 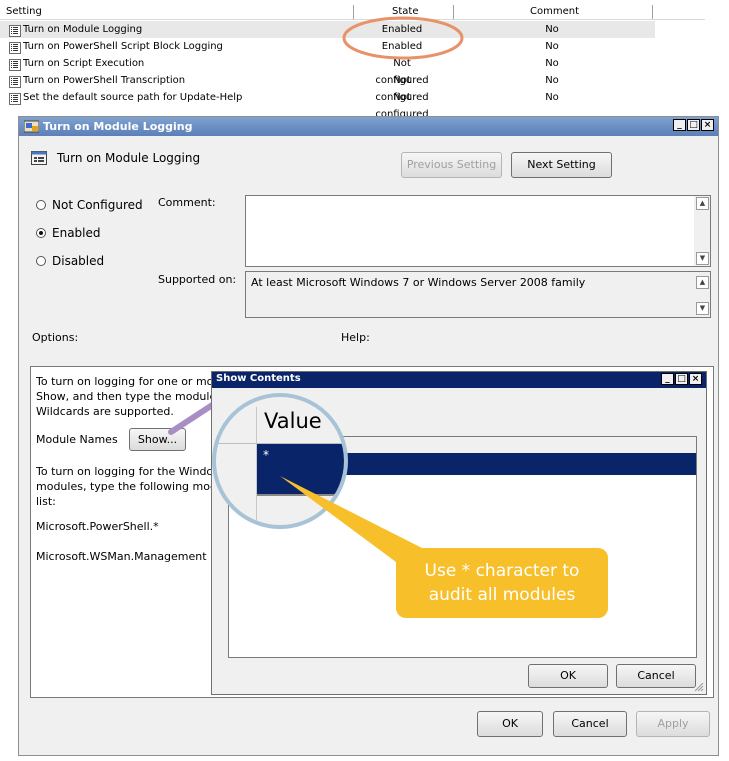 I want to click on comment-label: Comment:, so click(x=187, y=202).